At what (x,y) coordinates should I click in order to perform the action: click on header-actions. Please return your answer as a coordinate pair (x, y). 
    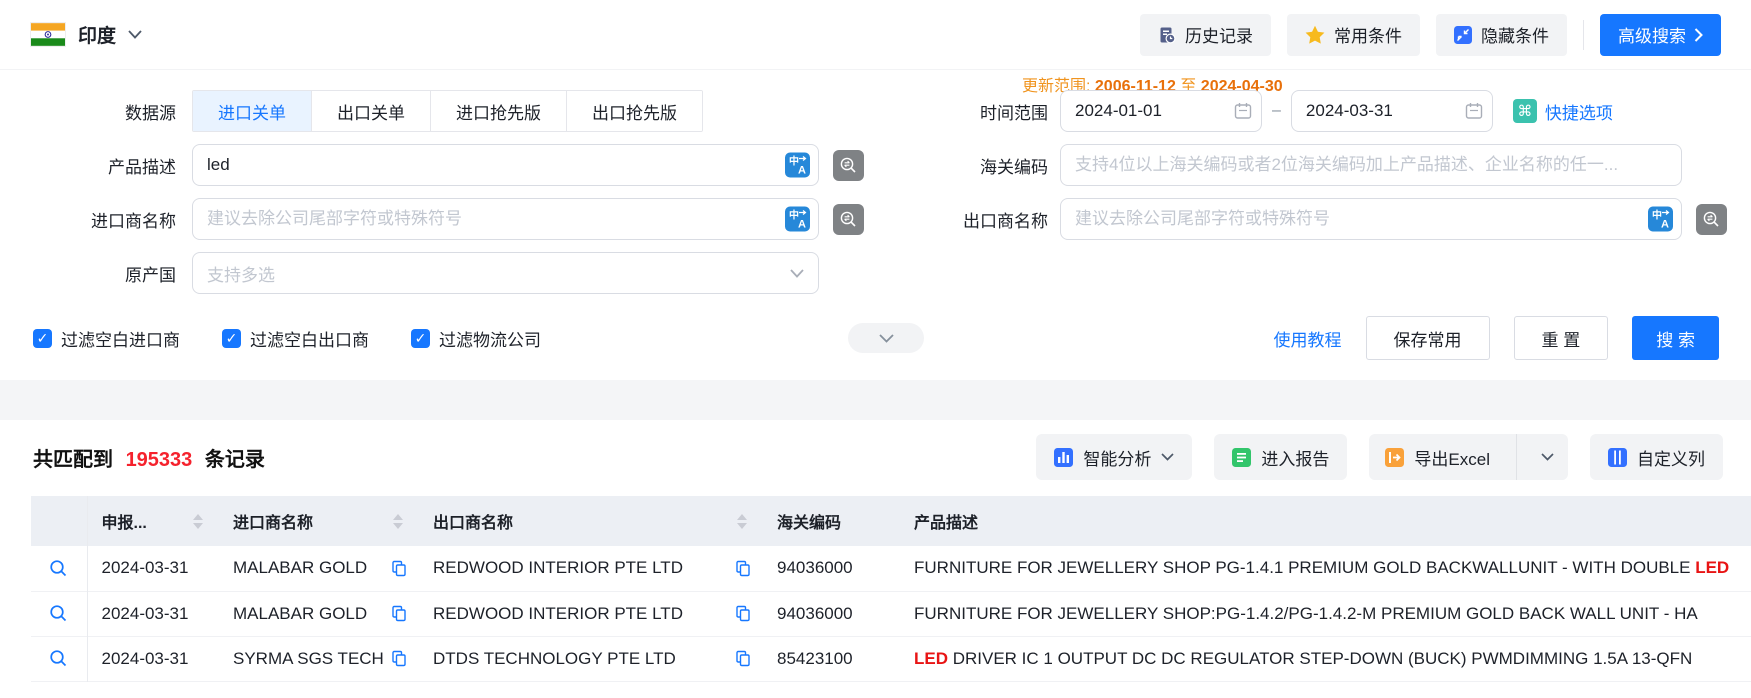
    Looking at the image, I should click on (59, 521).